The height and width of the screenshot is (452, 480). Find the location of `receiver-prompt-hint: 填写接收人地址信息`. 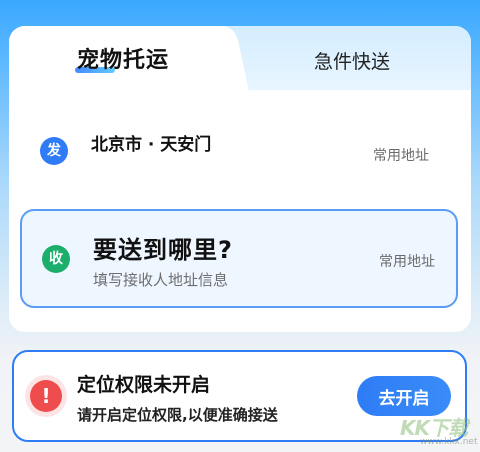

receiver-prompt-hint: 填写接收人地址信息 is located at coordinates (161, 280).